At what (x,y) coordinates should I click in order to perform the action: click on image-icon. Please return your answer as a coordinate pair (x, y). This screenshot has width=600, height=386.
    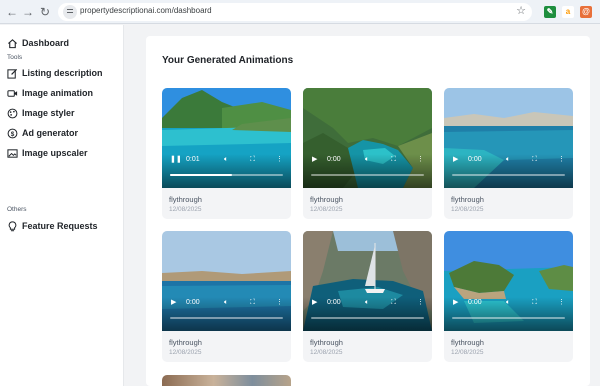
    Looking at the image, I should click on (12, 153).